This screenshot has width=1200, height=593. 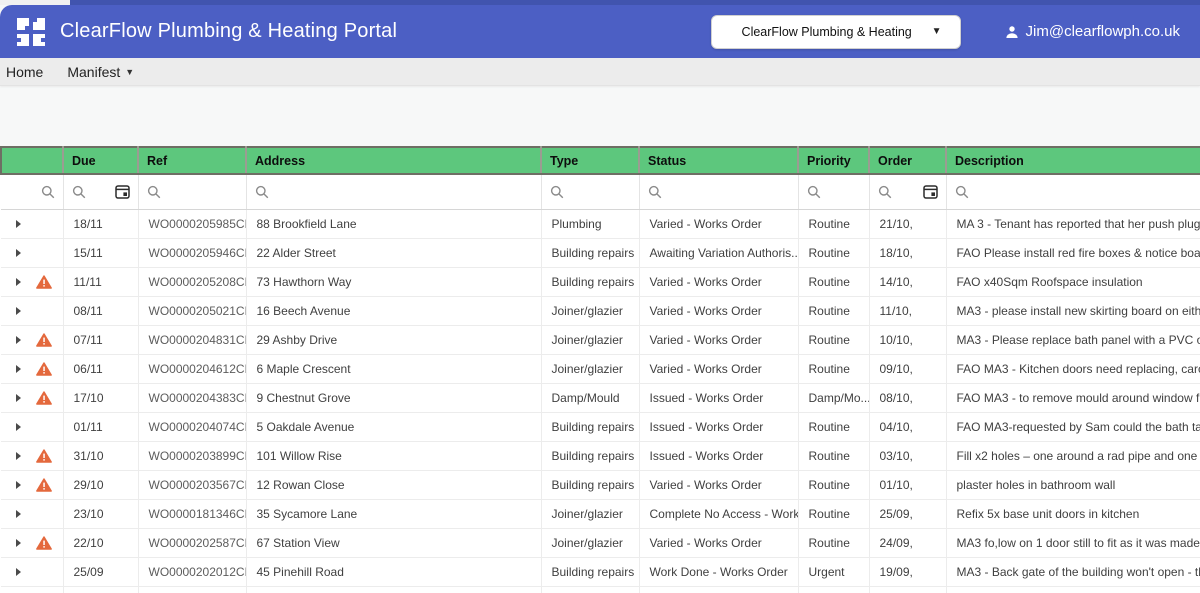 What do you see at coordinates (1092, 31) in the screenshot?
I see `user-menu: Jim@clearflowph.co.uk` at bounding box center [1092, 31].